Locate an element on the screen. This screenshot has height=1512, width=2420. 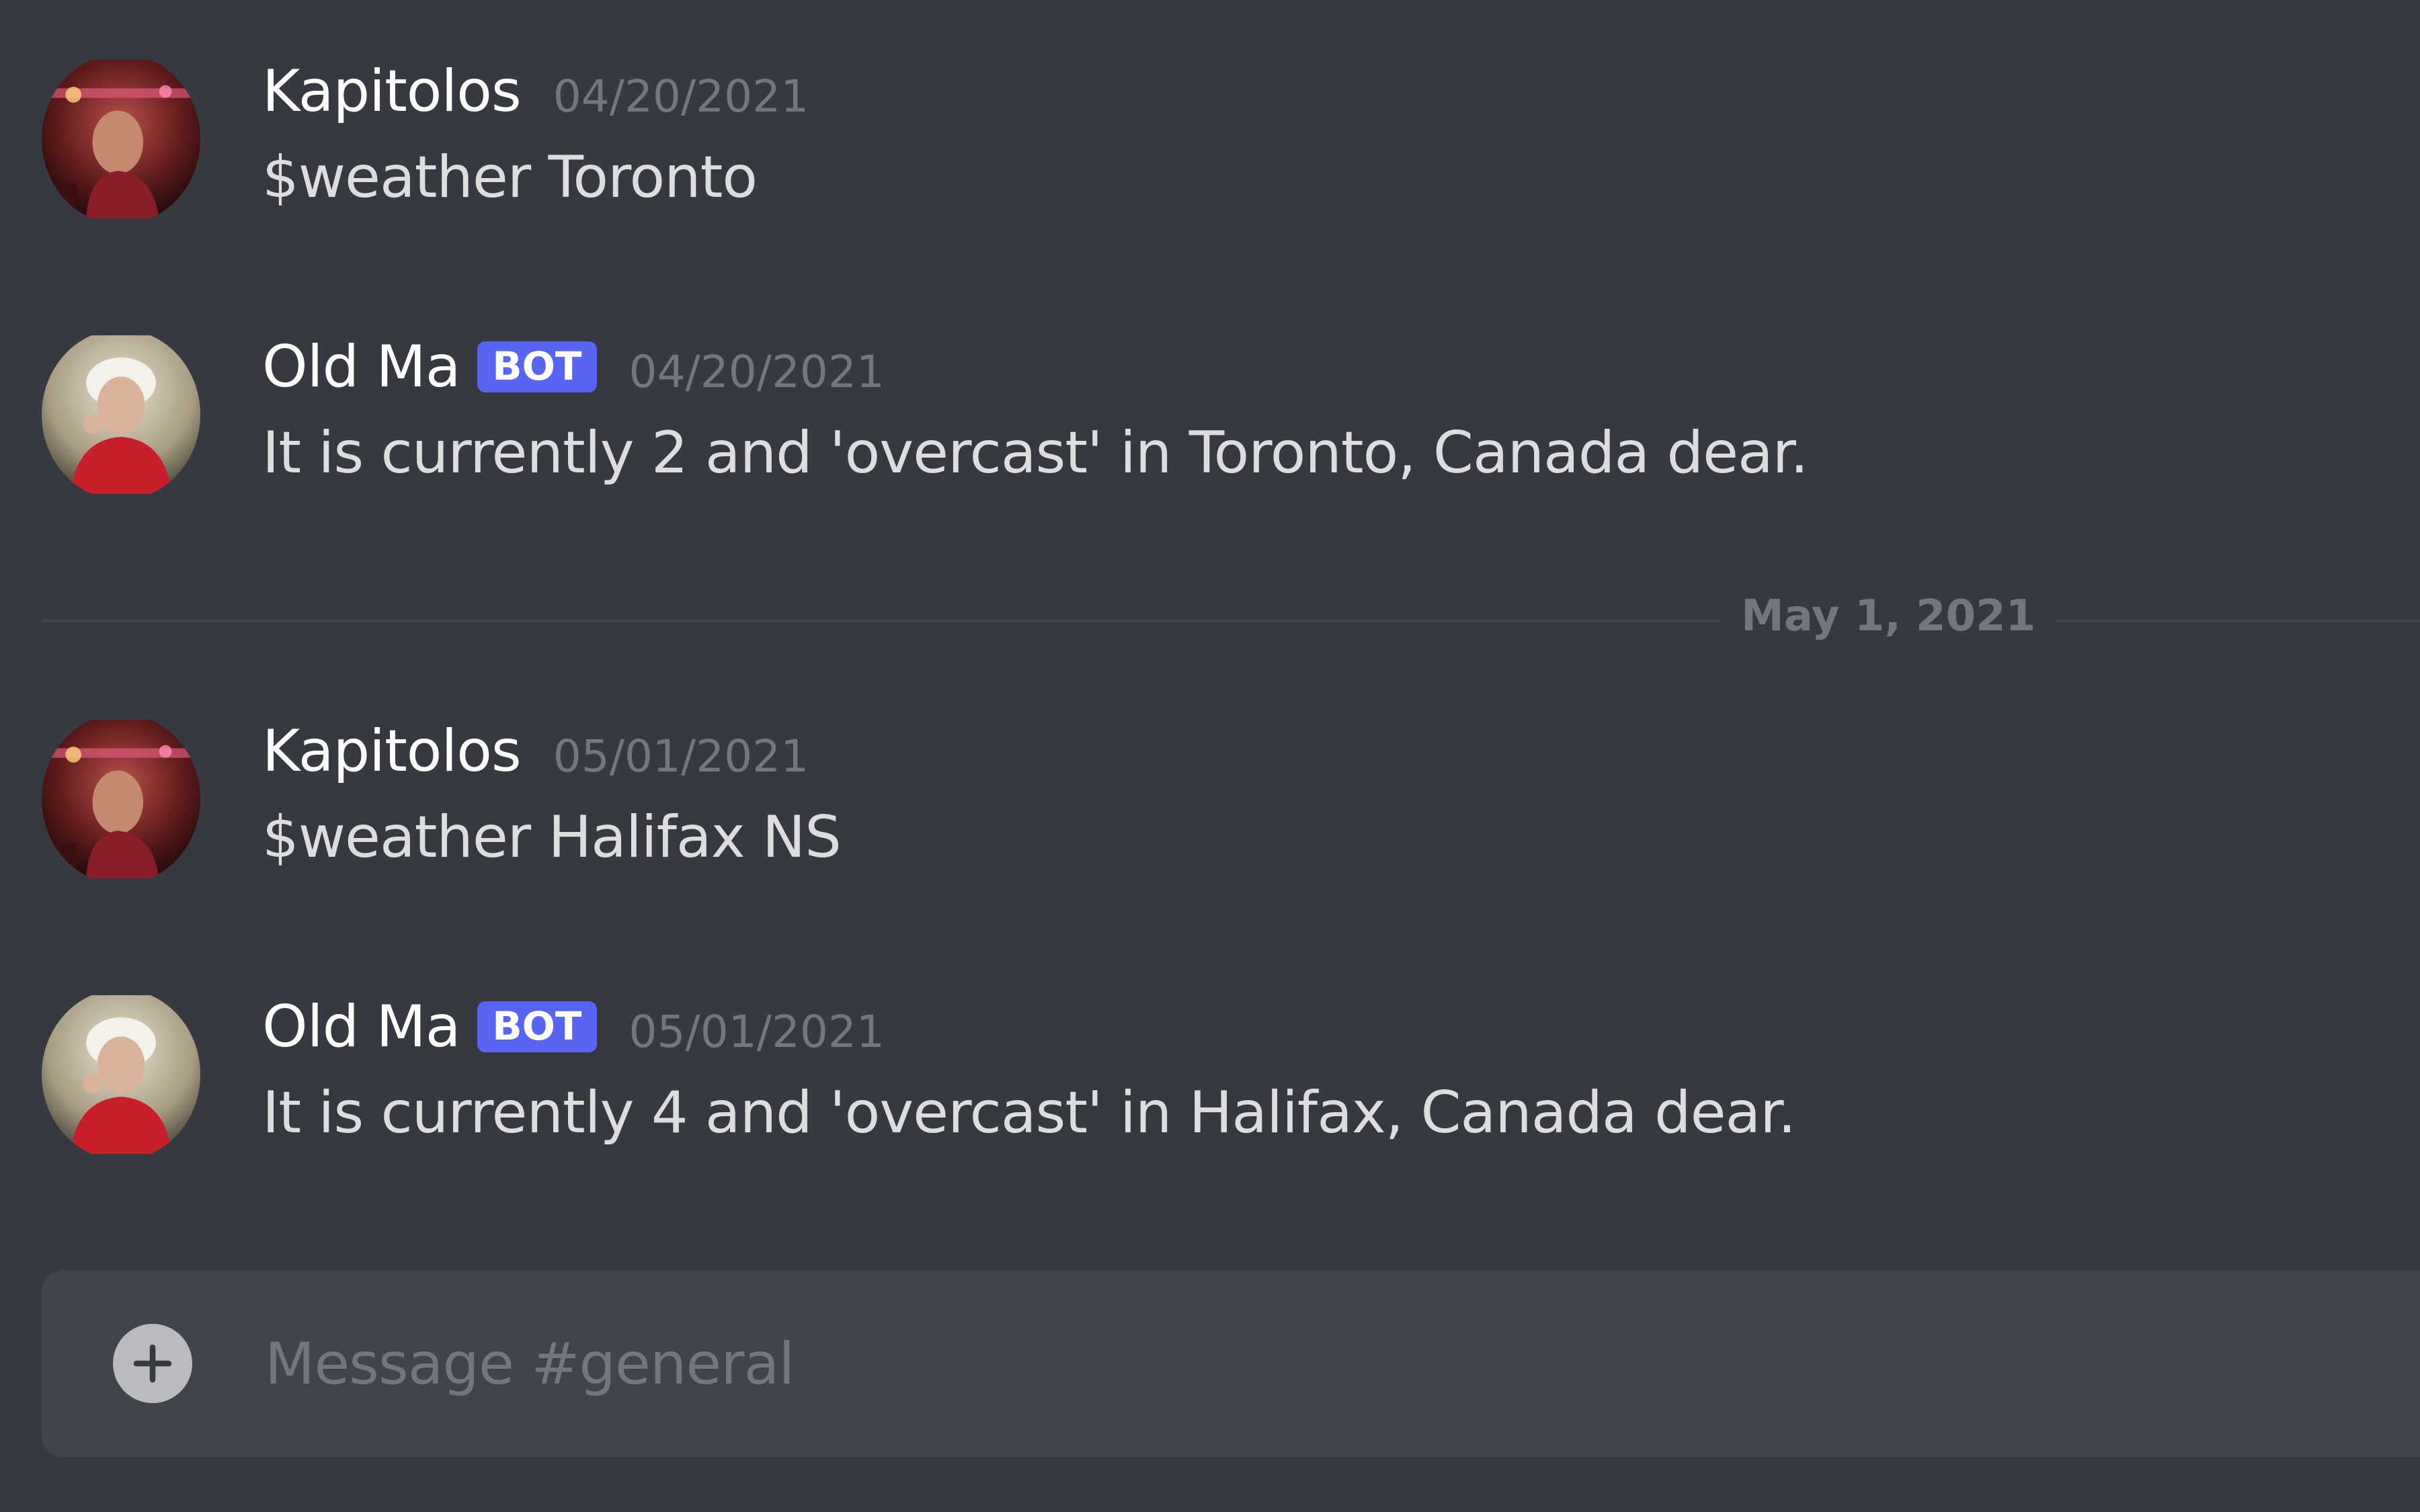
message-header: Kapitolos 04/20/2021 is located at coordinates (535, 91).